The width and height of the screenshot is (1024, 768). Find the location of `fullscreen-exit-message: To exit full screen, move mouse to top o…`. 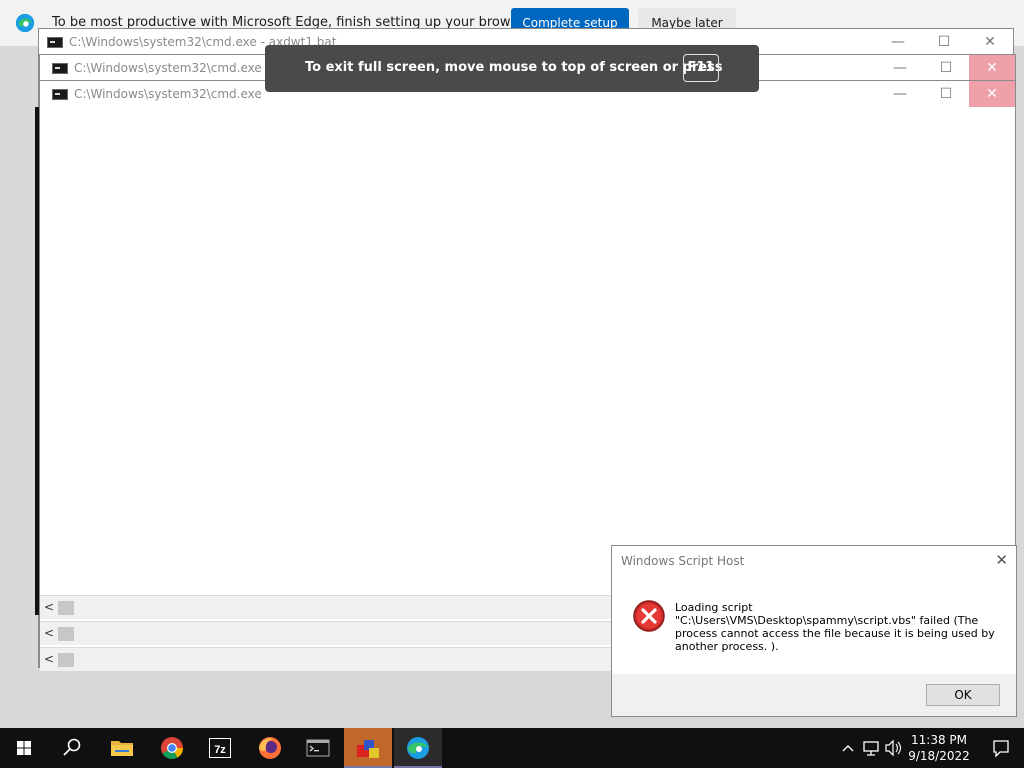

fullscreen-exit-message: To exit full screen, move mouse to top o… is located at coordinates (514, 67).